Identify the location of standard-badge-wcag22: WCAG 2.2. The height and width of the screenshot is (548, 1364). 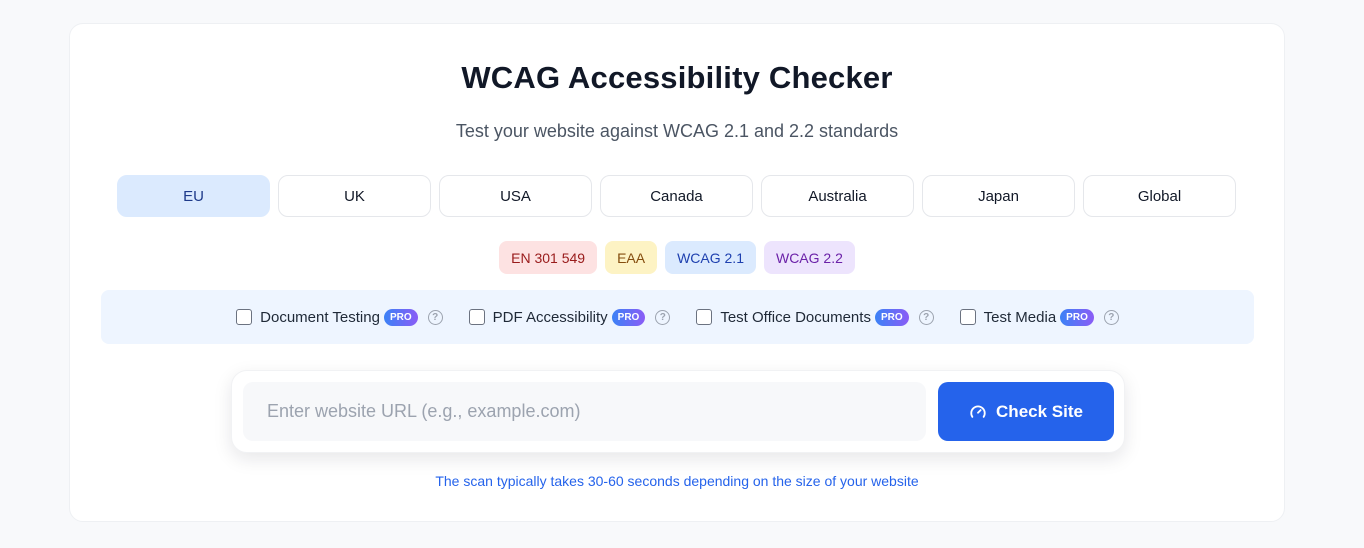
(809, 257).